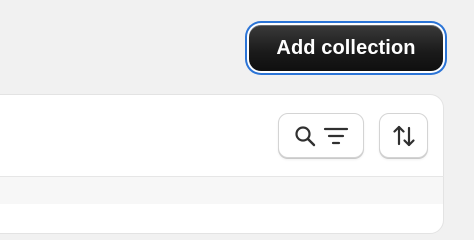 This screenshot has width=474, height=240. What do you see at coordinates (321, 135) in the screenshot?
I see `search-filter-button` at bounding box center [321, 135].